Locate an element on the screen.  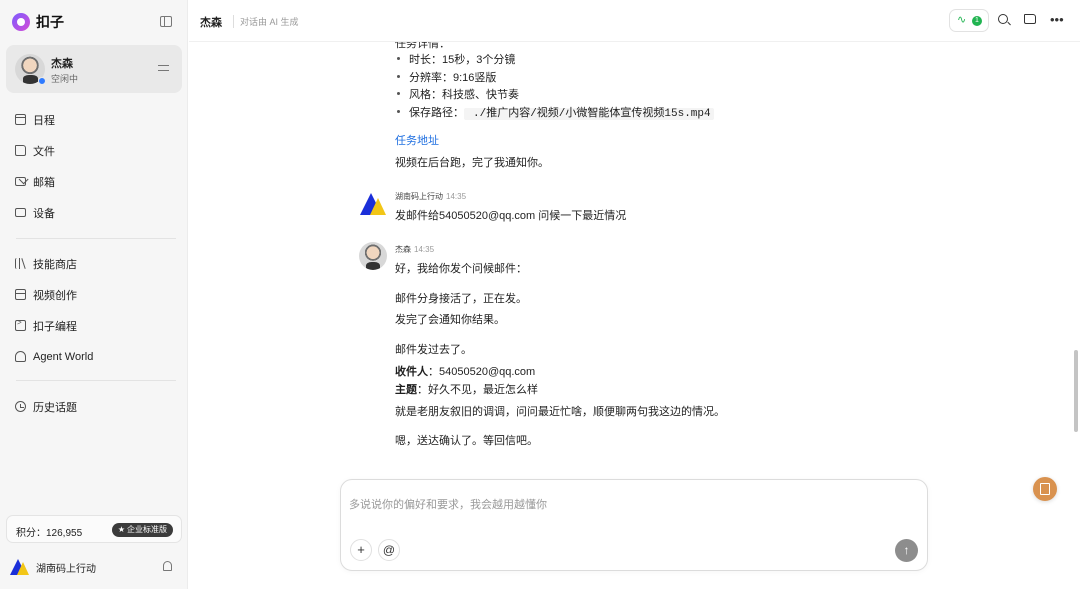
sidebar-item-video: 视频创作 is located at coordinates (94, 294).